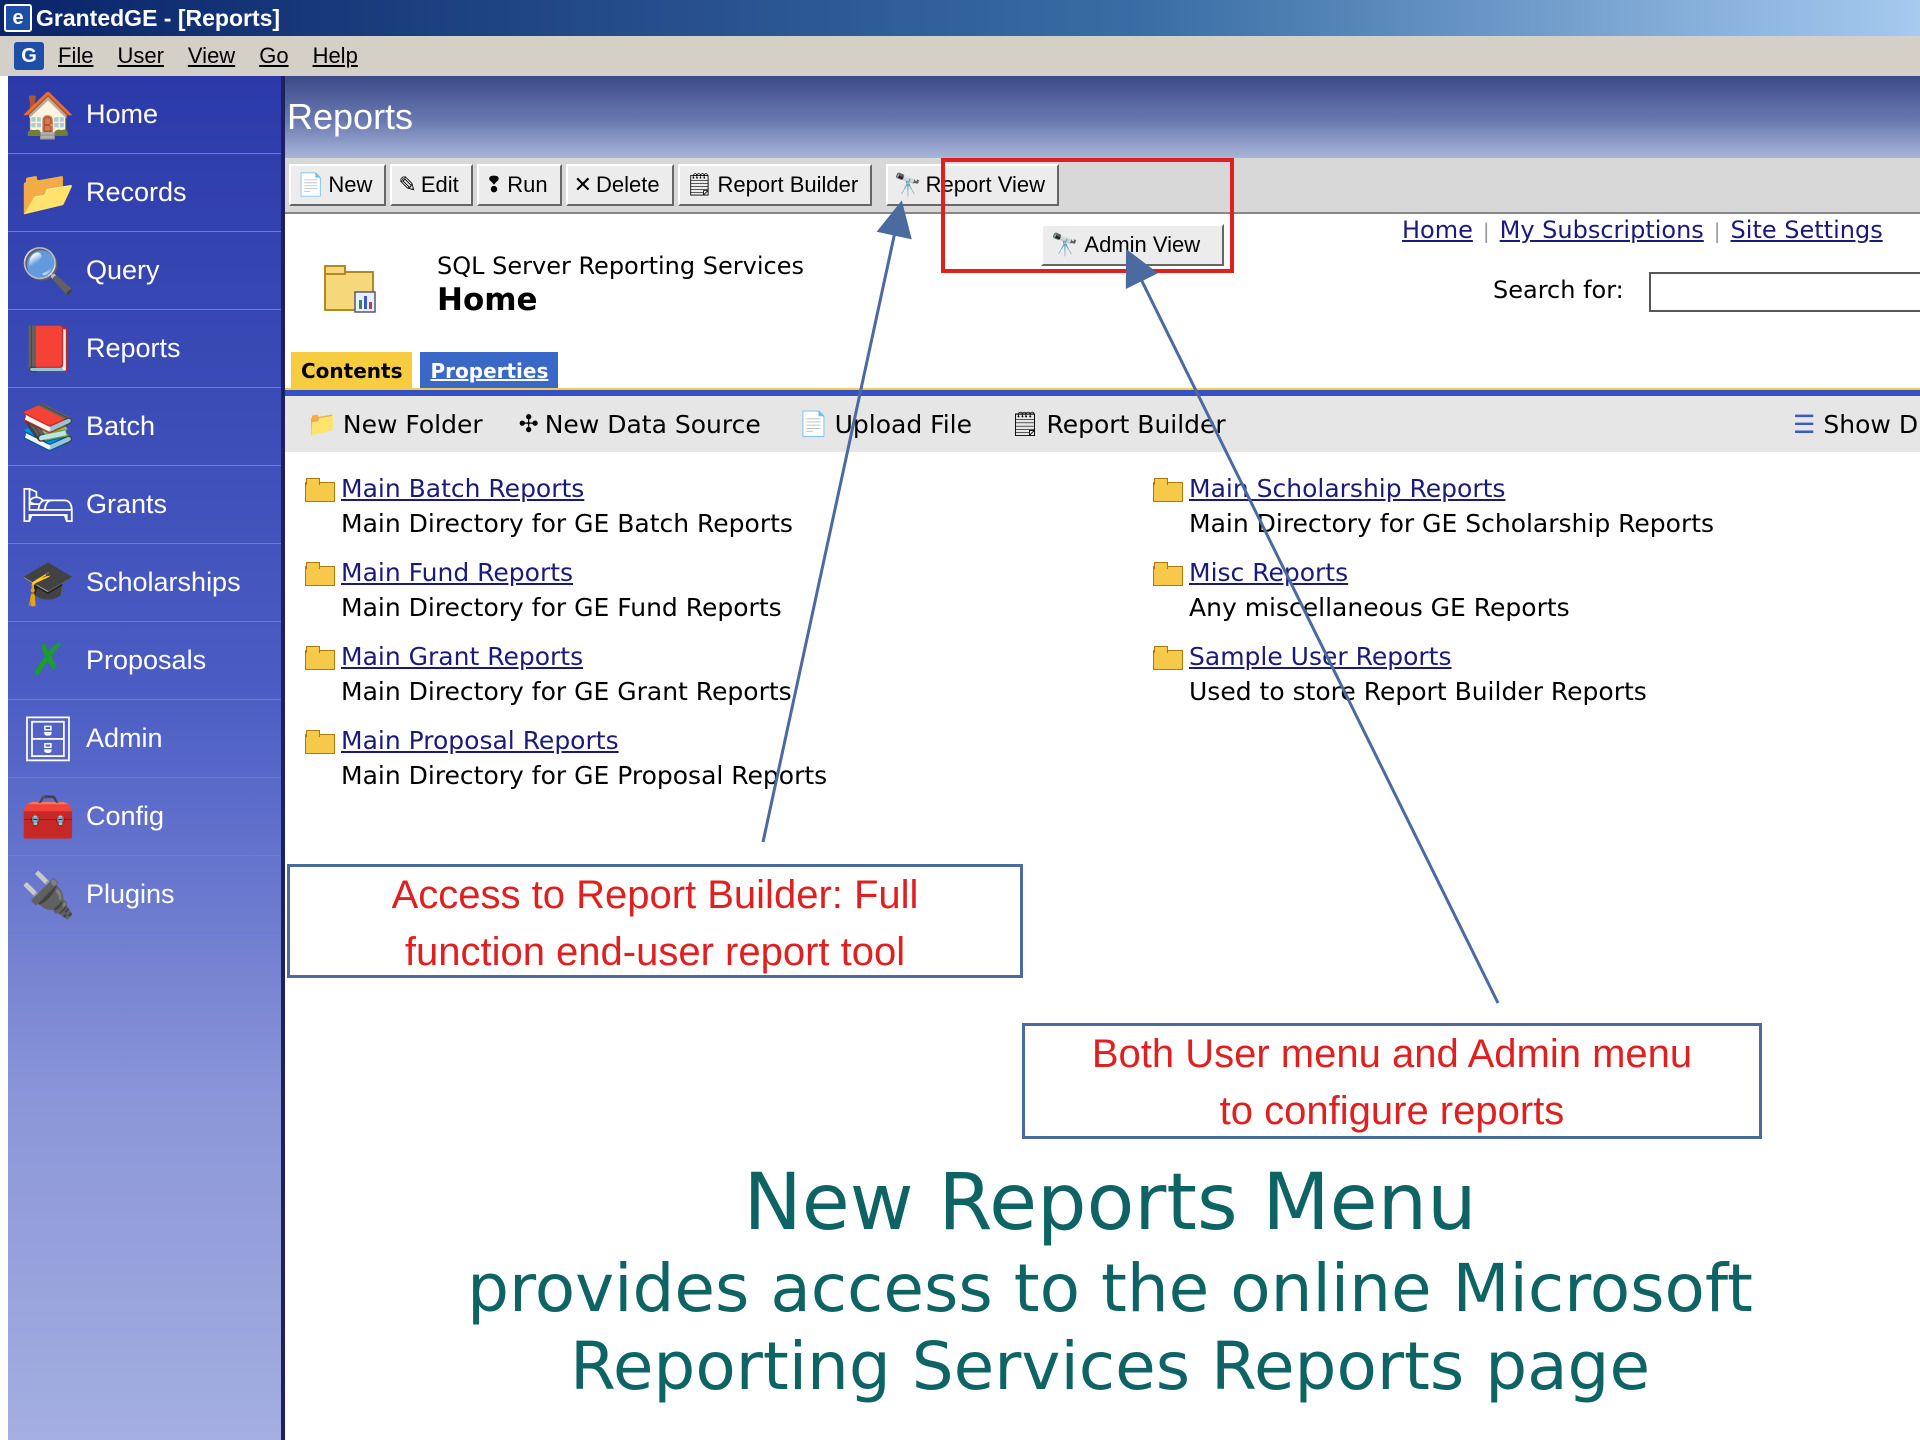 The height and width of the screenshot is (1440, 1920). I want to click on sidebar-item-reports: 📕 Reports, so click(144, 349).